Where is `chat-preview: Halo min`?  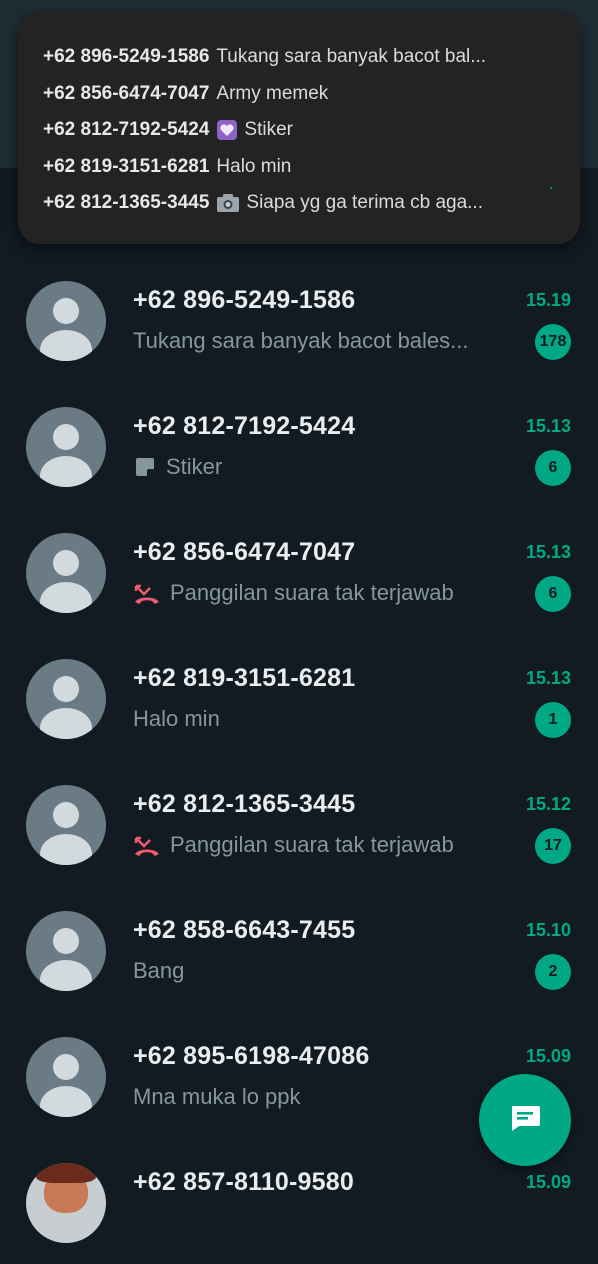
chat-preview: Halo min is located at coordinates (319, 719).